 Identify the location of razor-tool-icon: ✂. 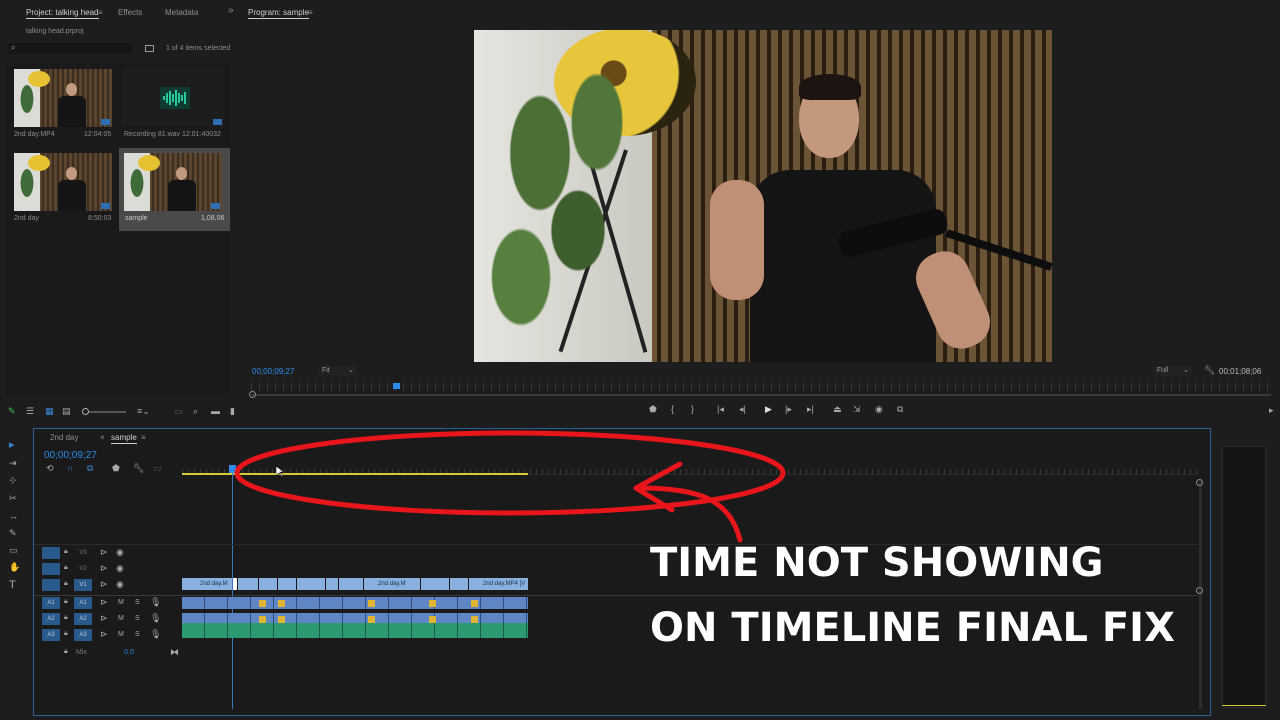
(13, 498).